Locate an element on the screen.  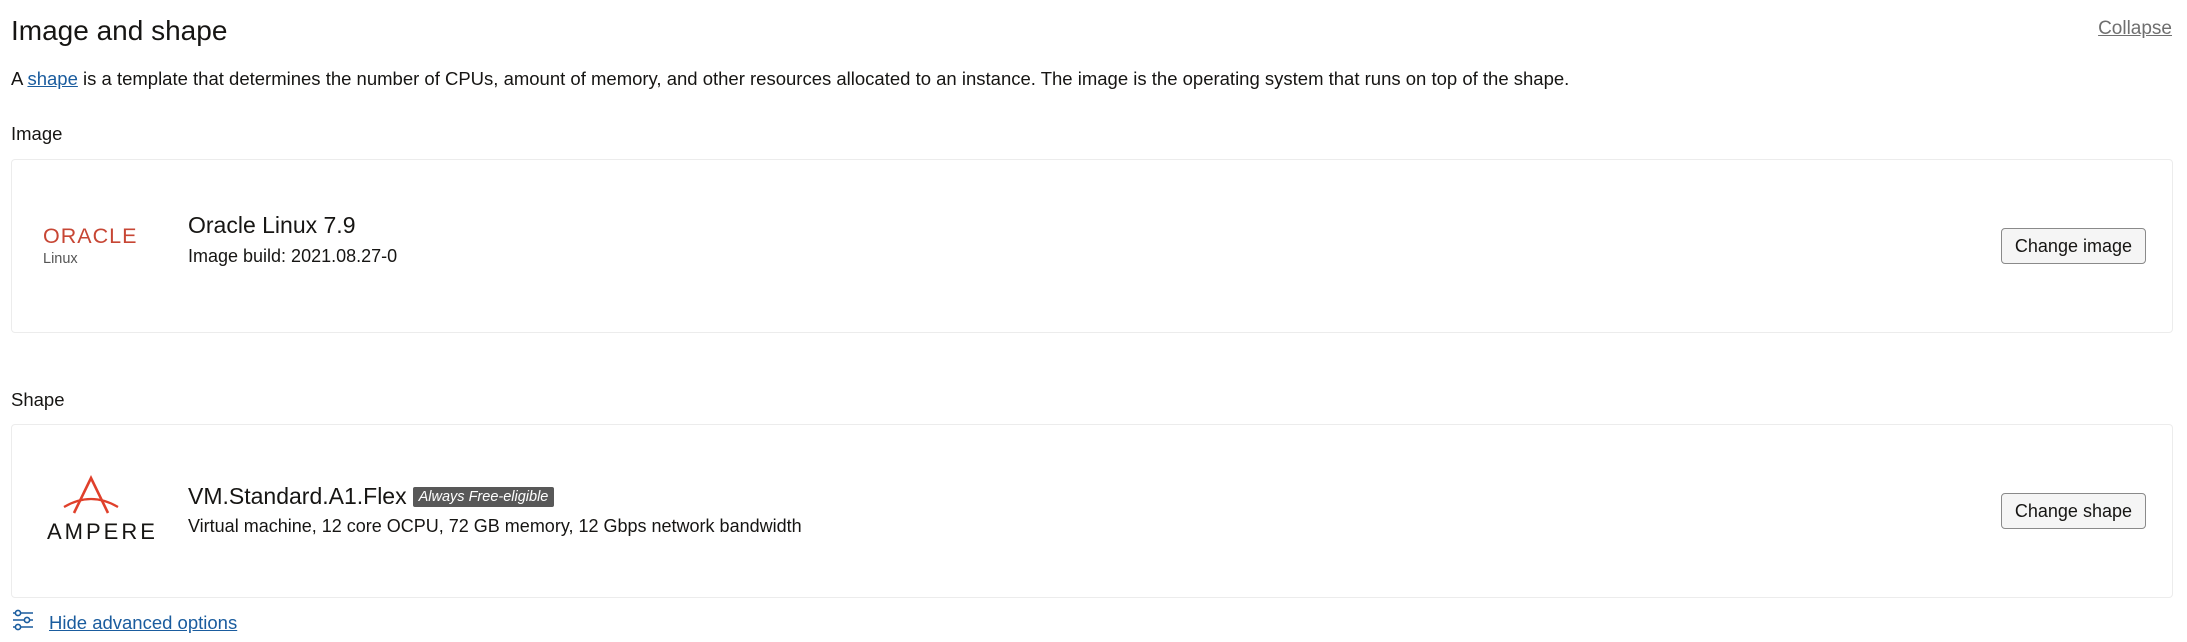
shape-label: Shape is located at coordinates (38, 399).